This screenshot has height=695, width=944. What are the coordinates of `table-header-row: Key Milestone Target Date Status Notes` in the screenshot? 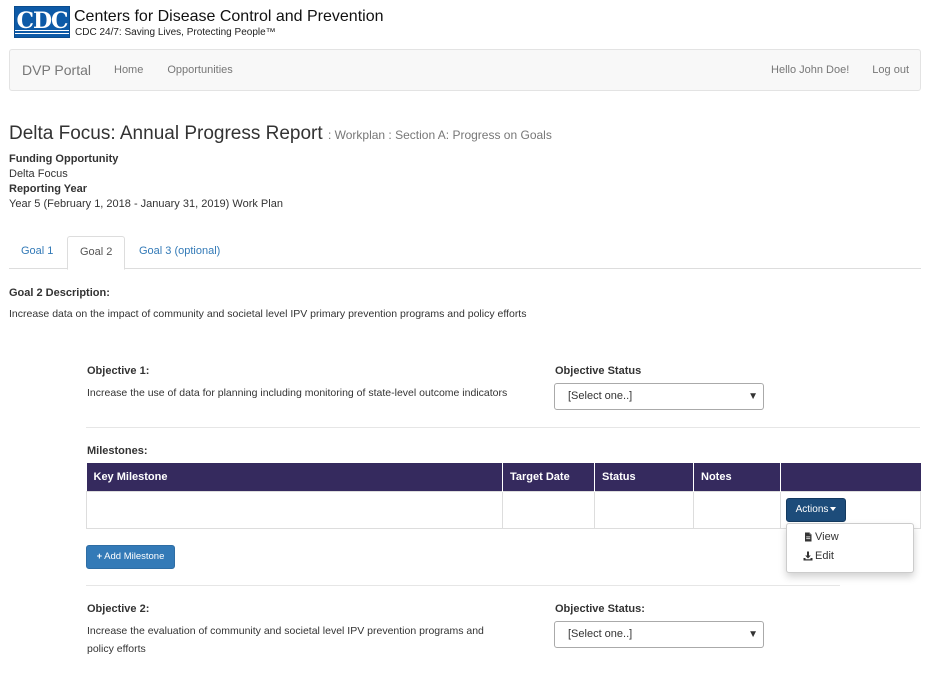 It's located at (503, 477).